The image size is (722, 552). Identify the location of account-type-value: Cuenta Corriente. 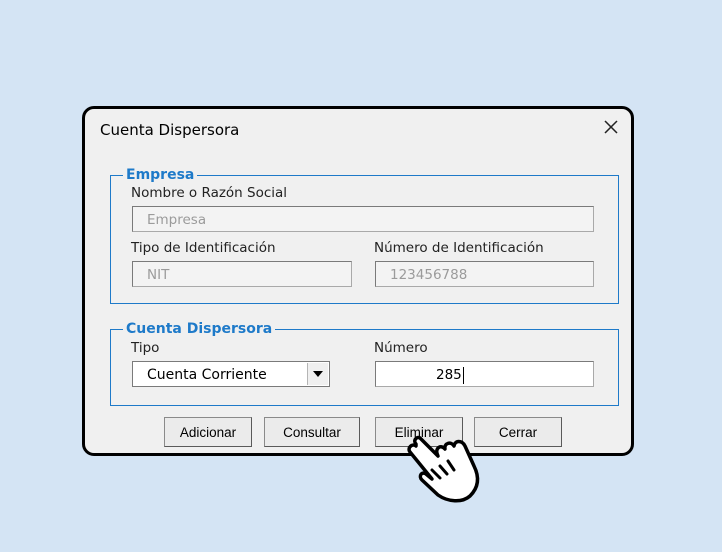
(207, 375).